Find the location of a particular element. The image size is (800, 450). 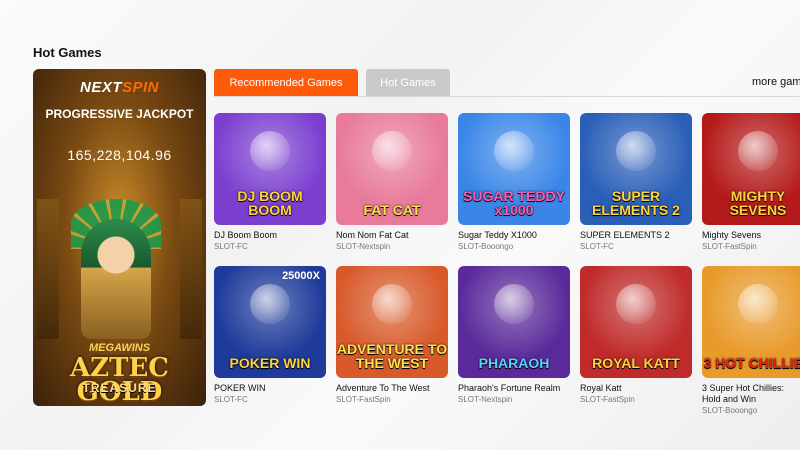

game-logo-text: POKER WIN is located at coordinates (270, 363).